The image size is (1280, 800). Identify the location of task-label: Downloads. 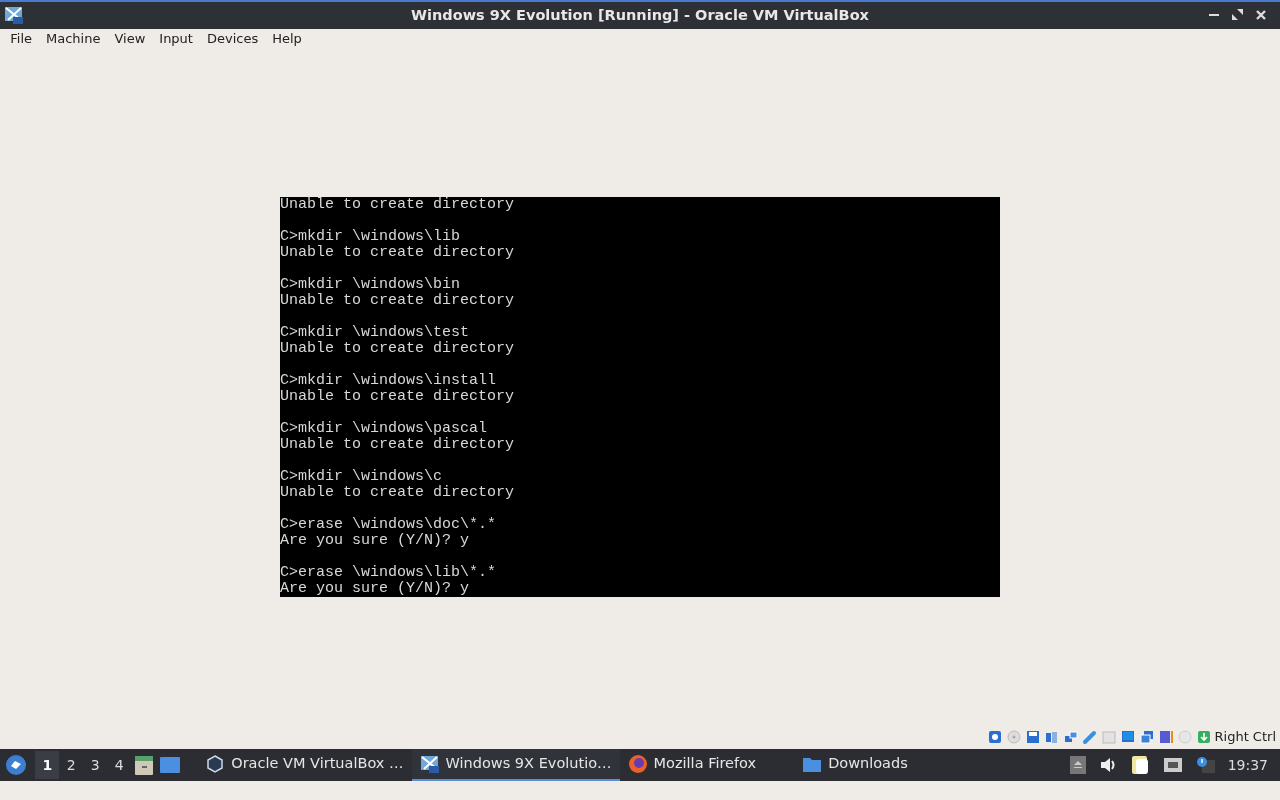
(868, 764).